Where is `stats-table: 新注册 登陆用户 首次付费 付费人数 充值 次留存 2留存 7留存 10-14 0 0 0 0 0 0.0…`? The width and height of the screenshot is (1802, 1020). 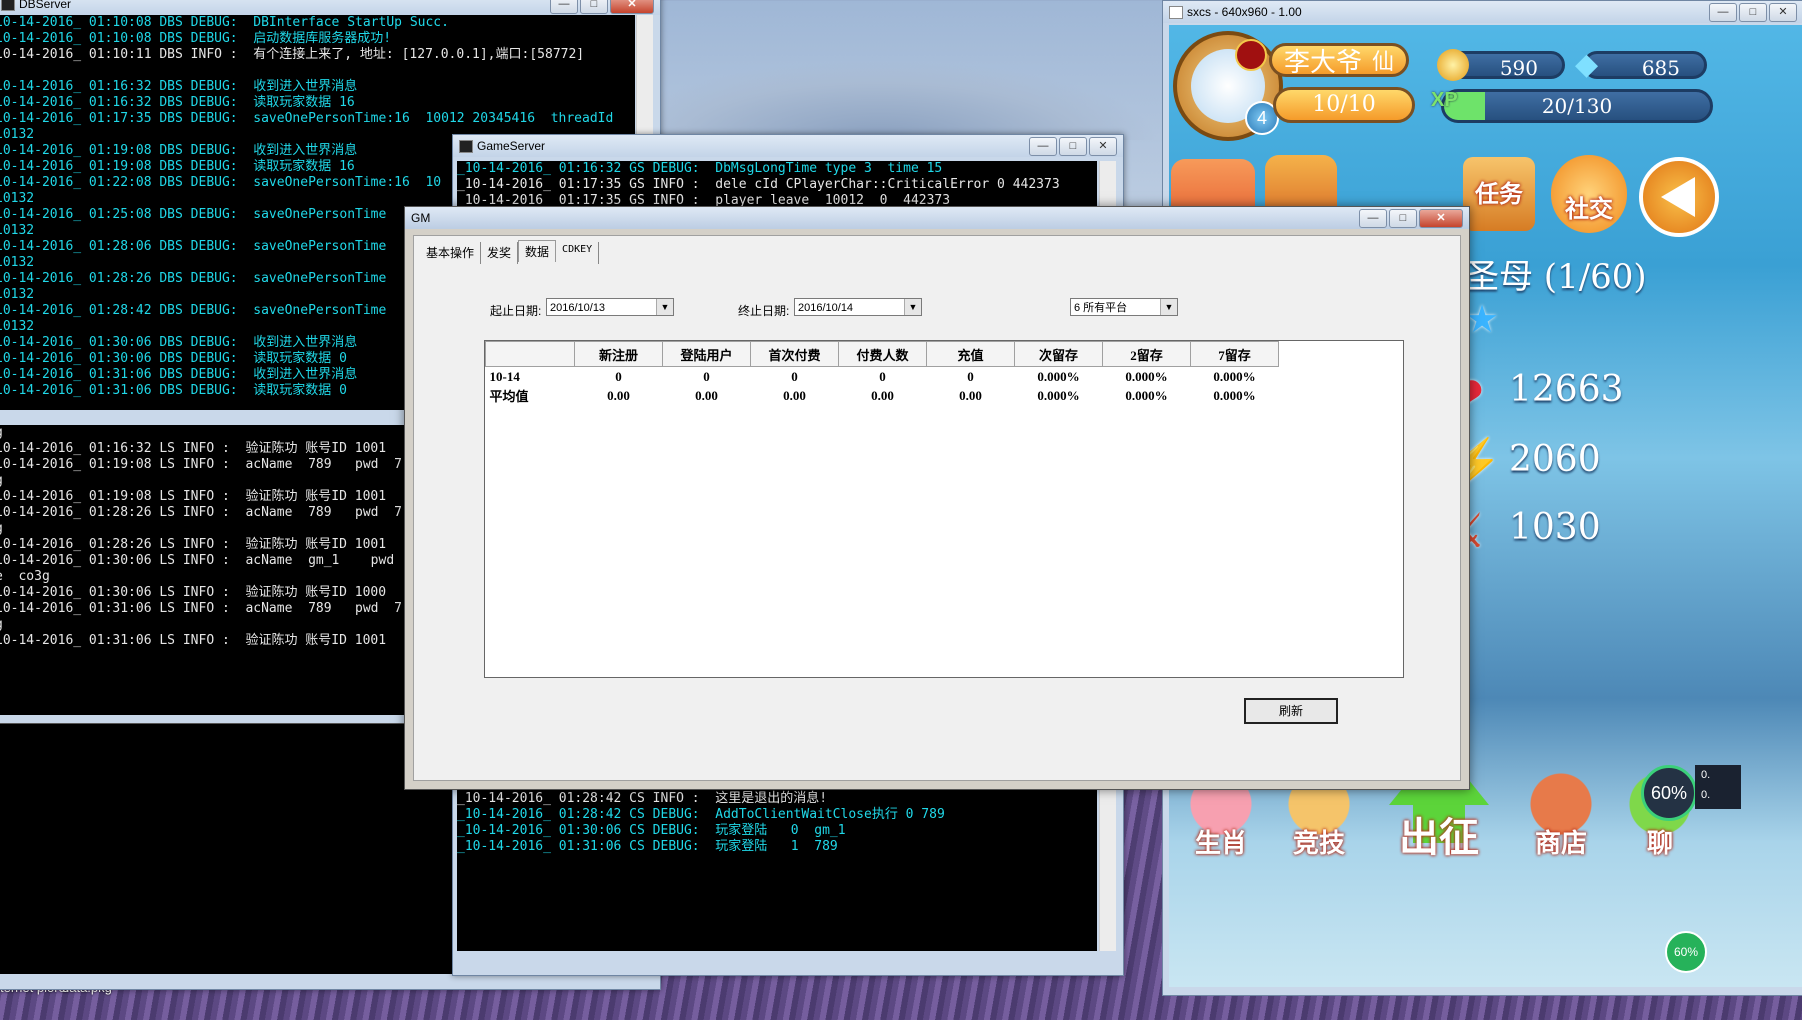 stats-table: 新注册 登陆用户 首次付费 付费人数 充值 次留存 2留存 7留存 10-14 0 0 0 0 0 0.0… is located at coordinates (882, 373).